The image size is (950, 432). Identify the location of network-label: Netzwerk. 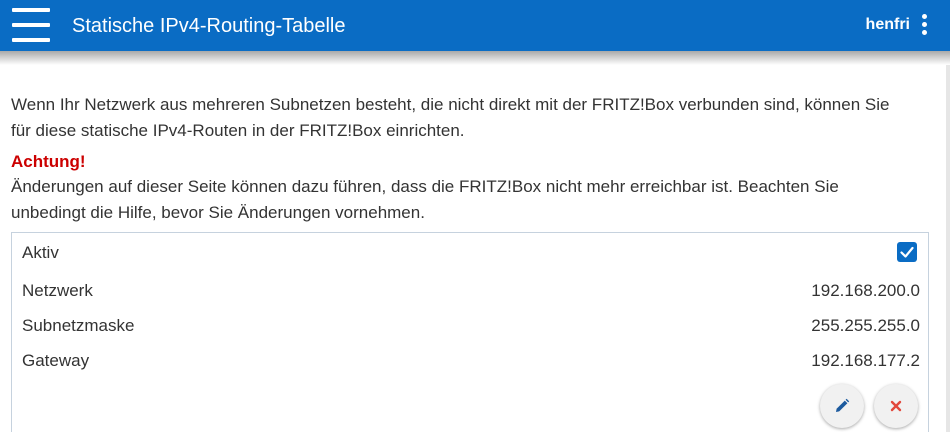
(57, 290).